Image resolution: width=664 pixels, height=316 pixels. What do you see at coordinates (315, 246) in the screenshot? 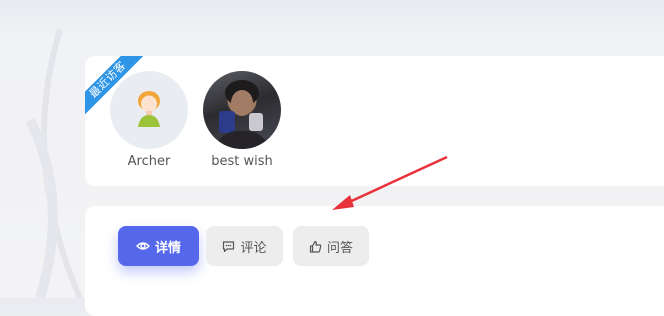
I see `thumbs-up-icon` at bounding box center [315, 246].